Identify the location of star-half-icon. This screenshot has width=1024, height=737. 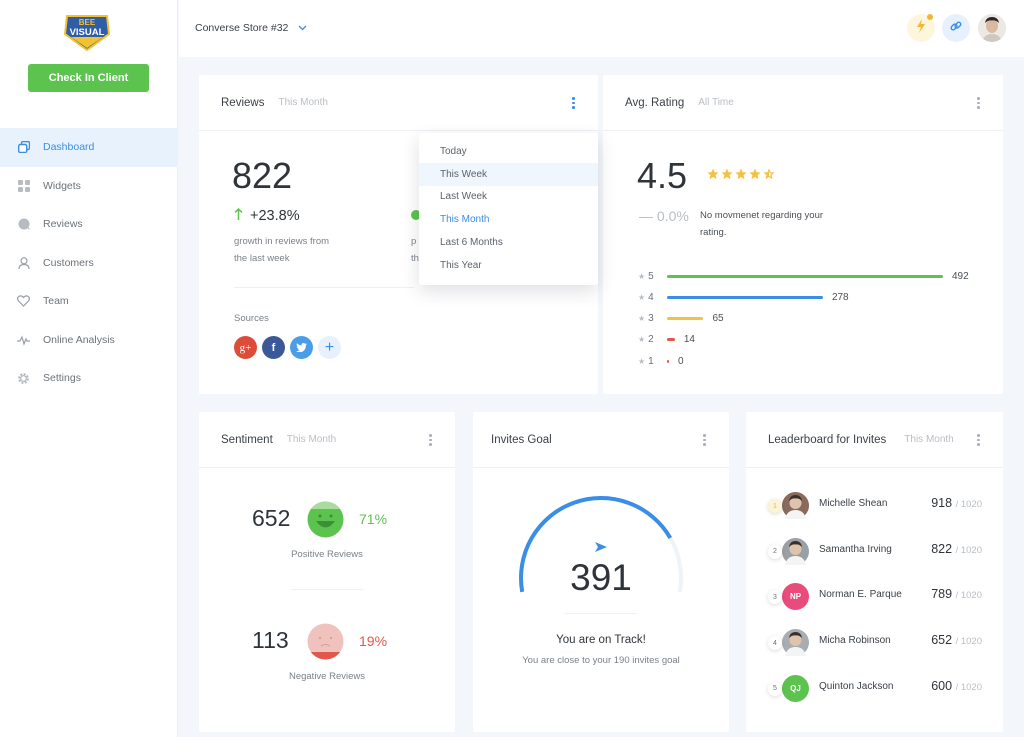
(769, 174).